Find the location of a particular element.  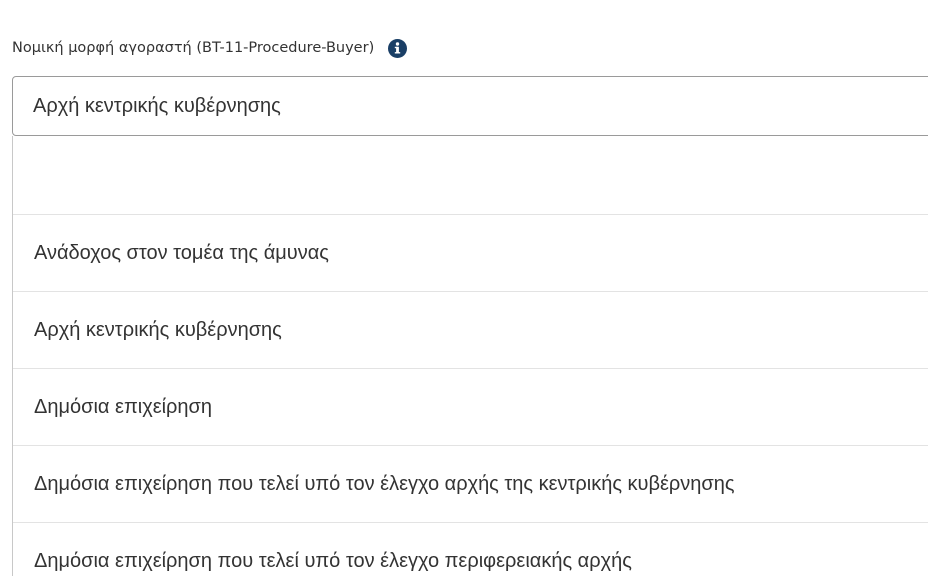

dropdown-option: Ανάδοχος στον τομέα της άμυνας is located at coordinates (470, 253).